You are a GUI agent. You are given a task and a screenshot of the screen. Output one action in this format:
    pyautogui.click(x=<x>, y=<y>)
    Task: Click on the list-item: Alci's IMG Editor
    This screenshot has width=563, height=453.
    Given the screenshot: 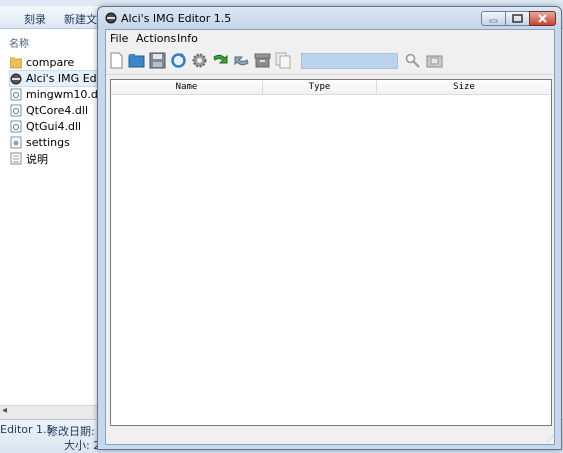 What is the action you would take?
    pyautogui.click(x=62, y=78)
    